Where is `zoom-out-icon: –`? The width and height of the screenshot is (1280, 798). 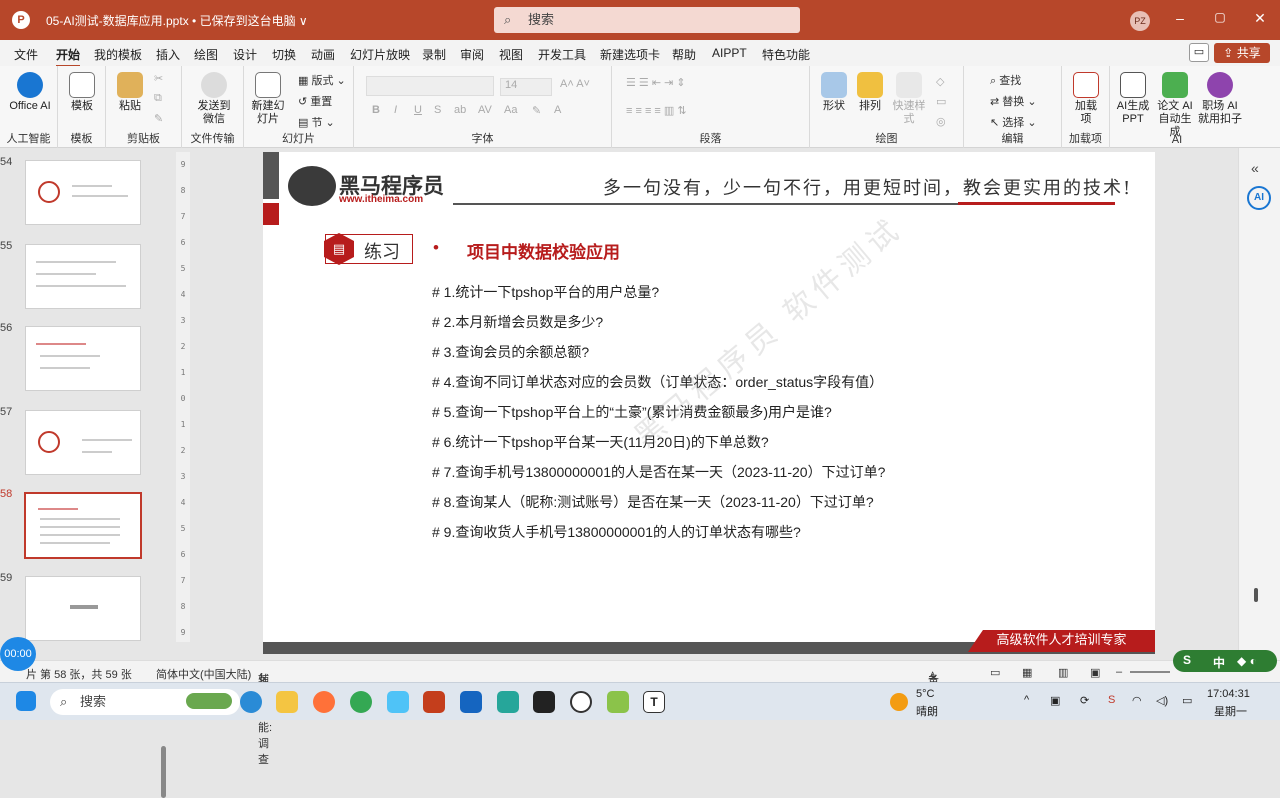 zoom-out-icon: – is located at coordinates (1119, 672).